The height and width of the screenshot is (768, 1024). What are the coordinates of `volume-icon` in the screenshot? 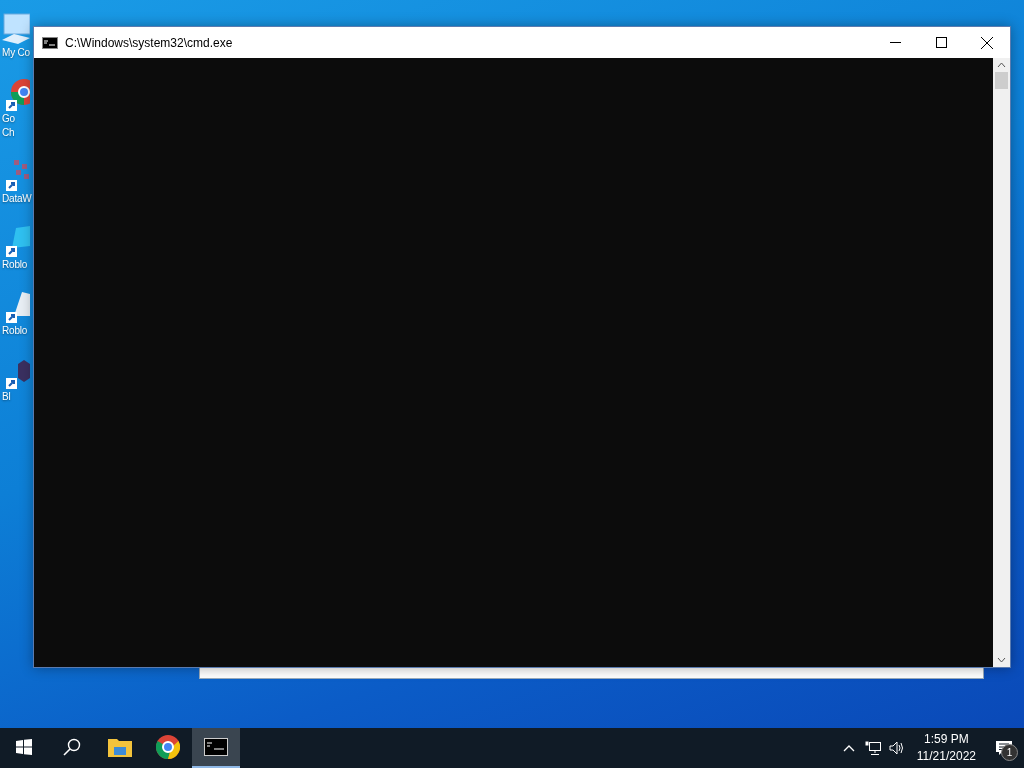 It's located at (896, 748).